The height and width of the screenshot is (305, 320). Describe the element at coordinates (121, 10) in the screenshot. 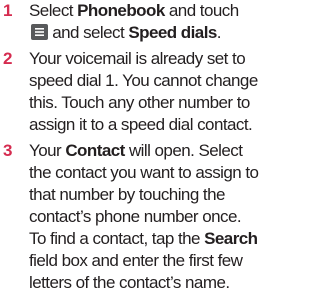

I see `phonebook-term: Phonebook` at that location.